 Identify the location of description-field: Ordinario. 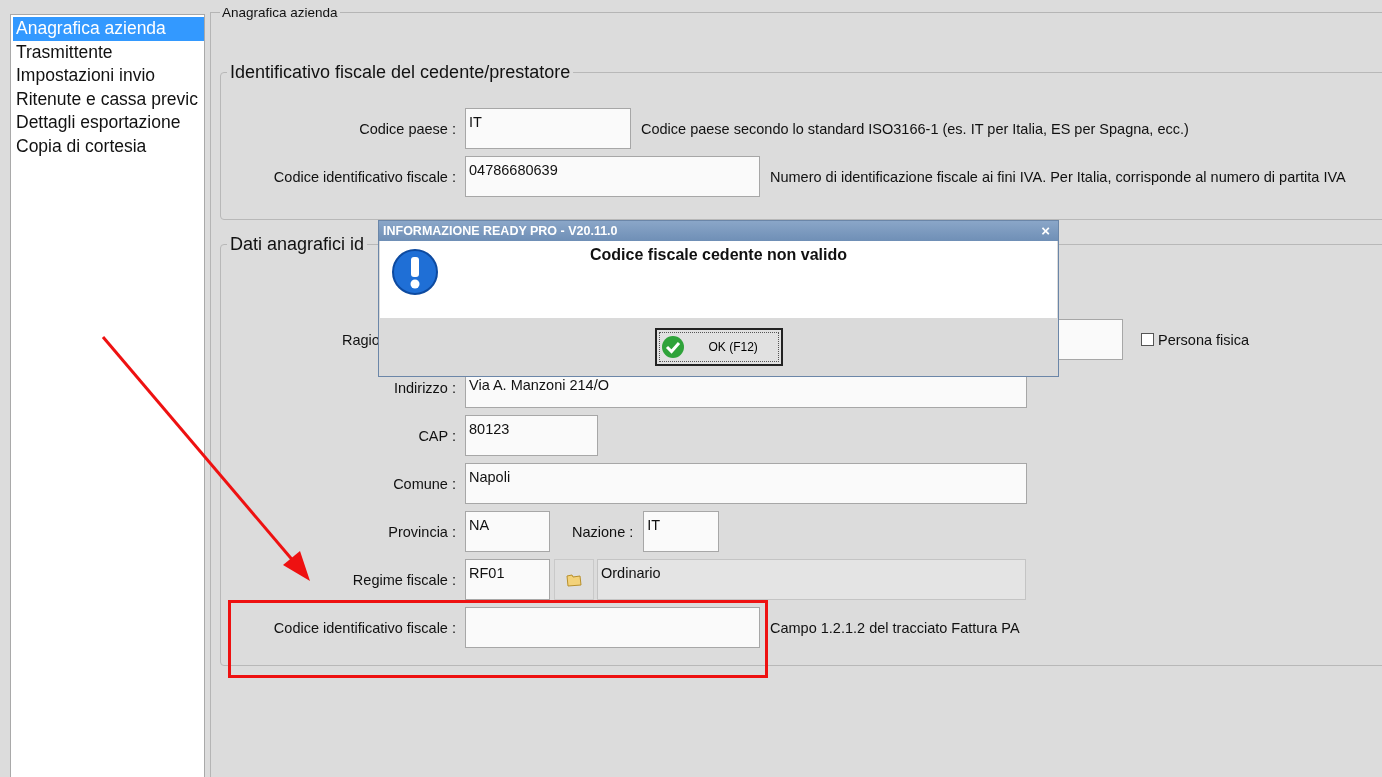
(811, 579).